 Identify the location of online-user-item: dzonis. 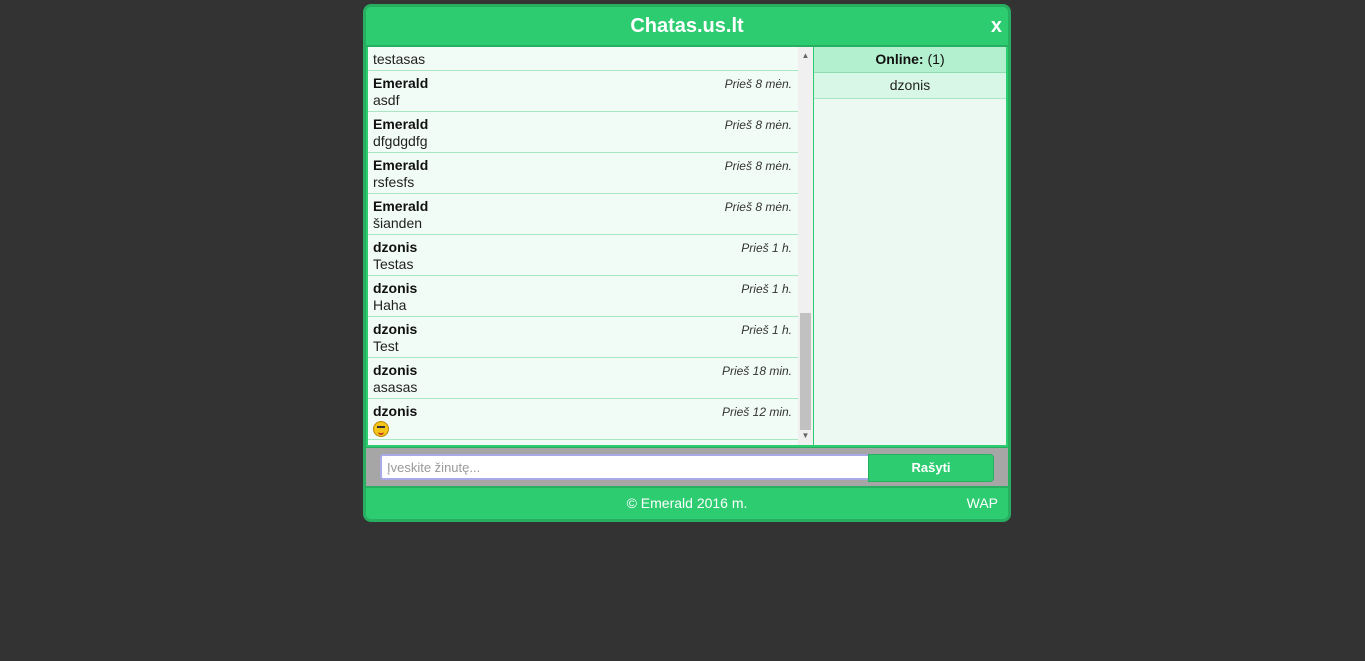
(910, 86).